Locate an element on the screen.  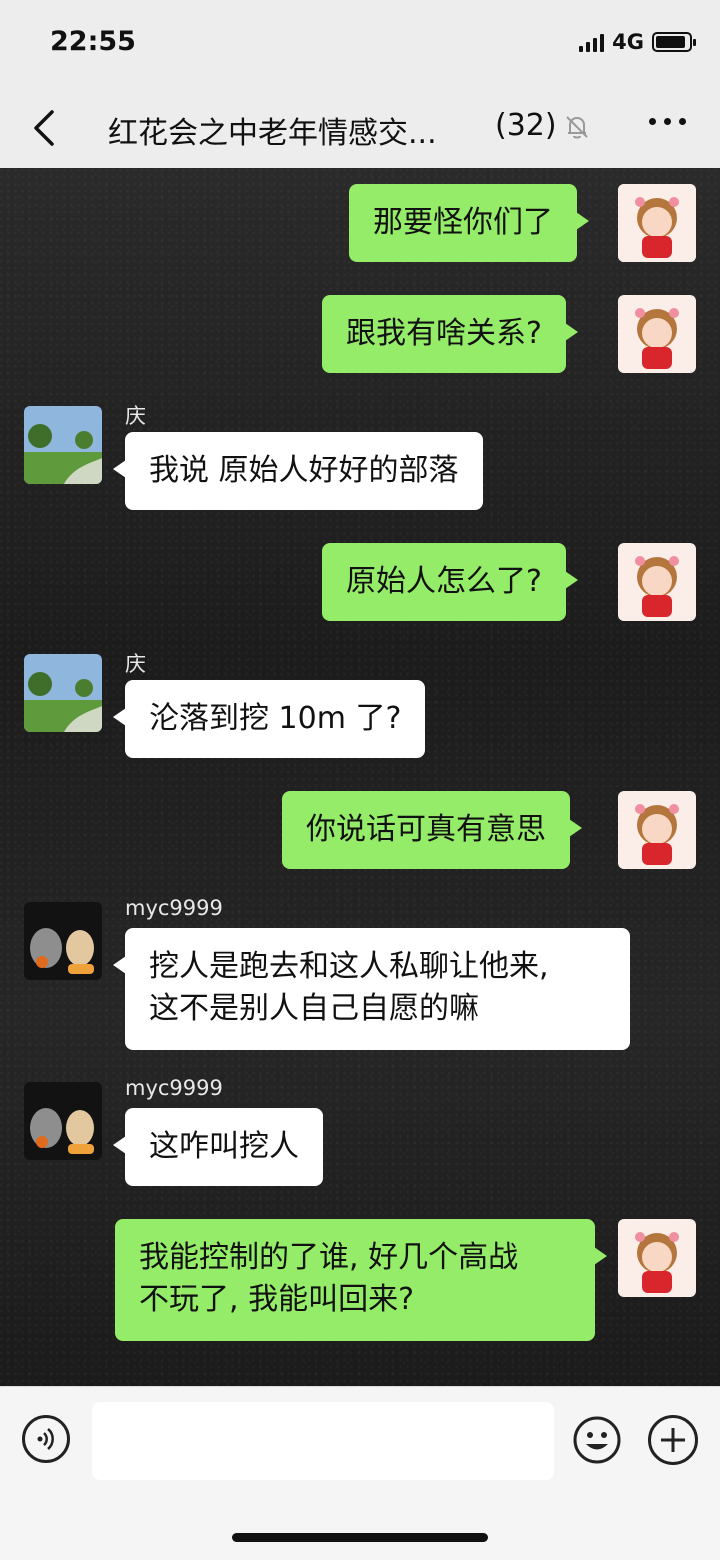
member-count: (32) is located at coordinates (526, 125).